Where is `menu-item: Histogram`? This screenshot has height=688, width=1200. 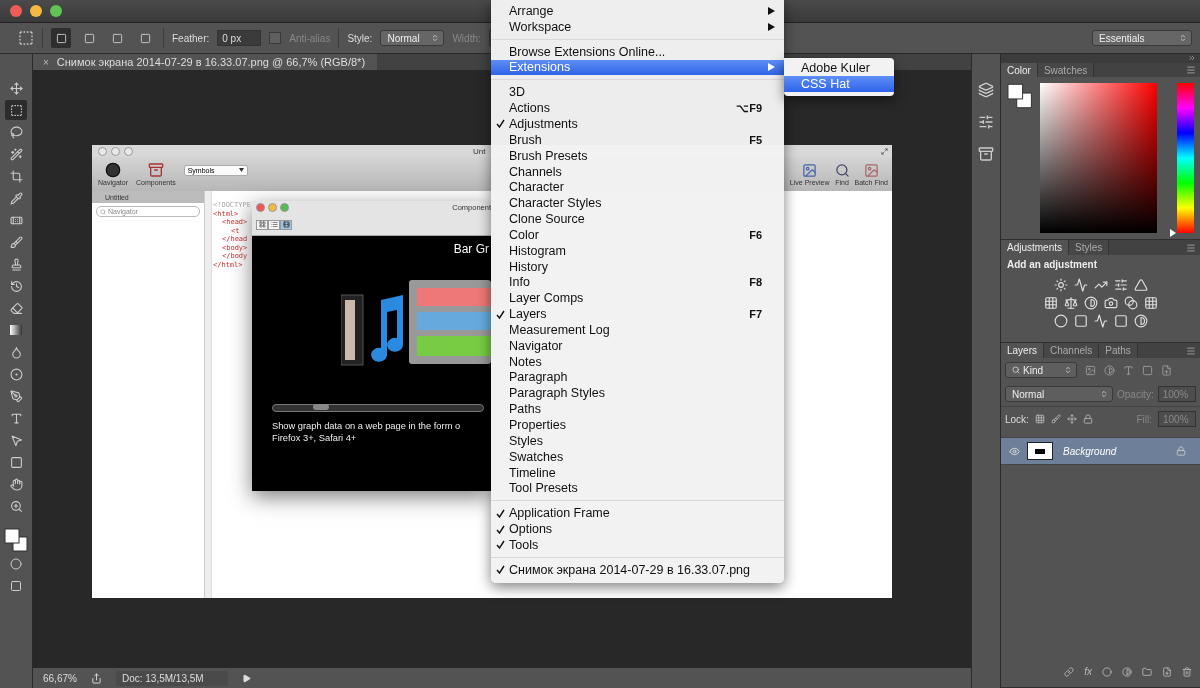
menu-item: Histogram is located at coordinates (637, 250).